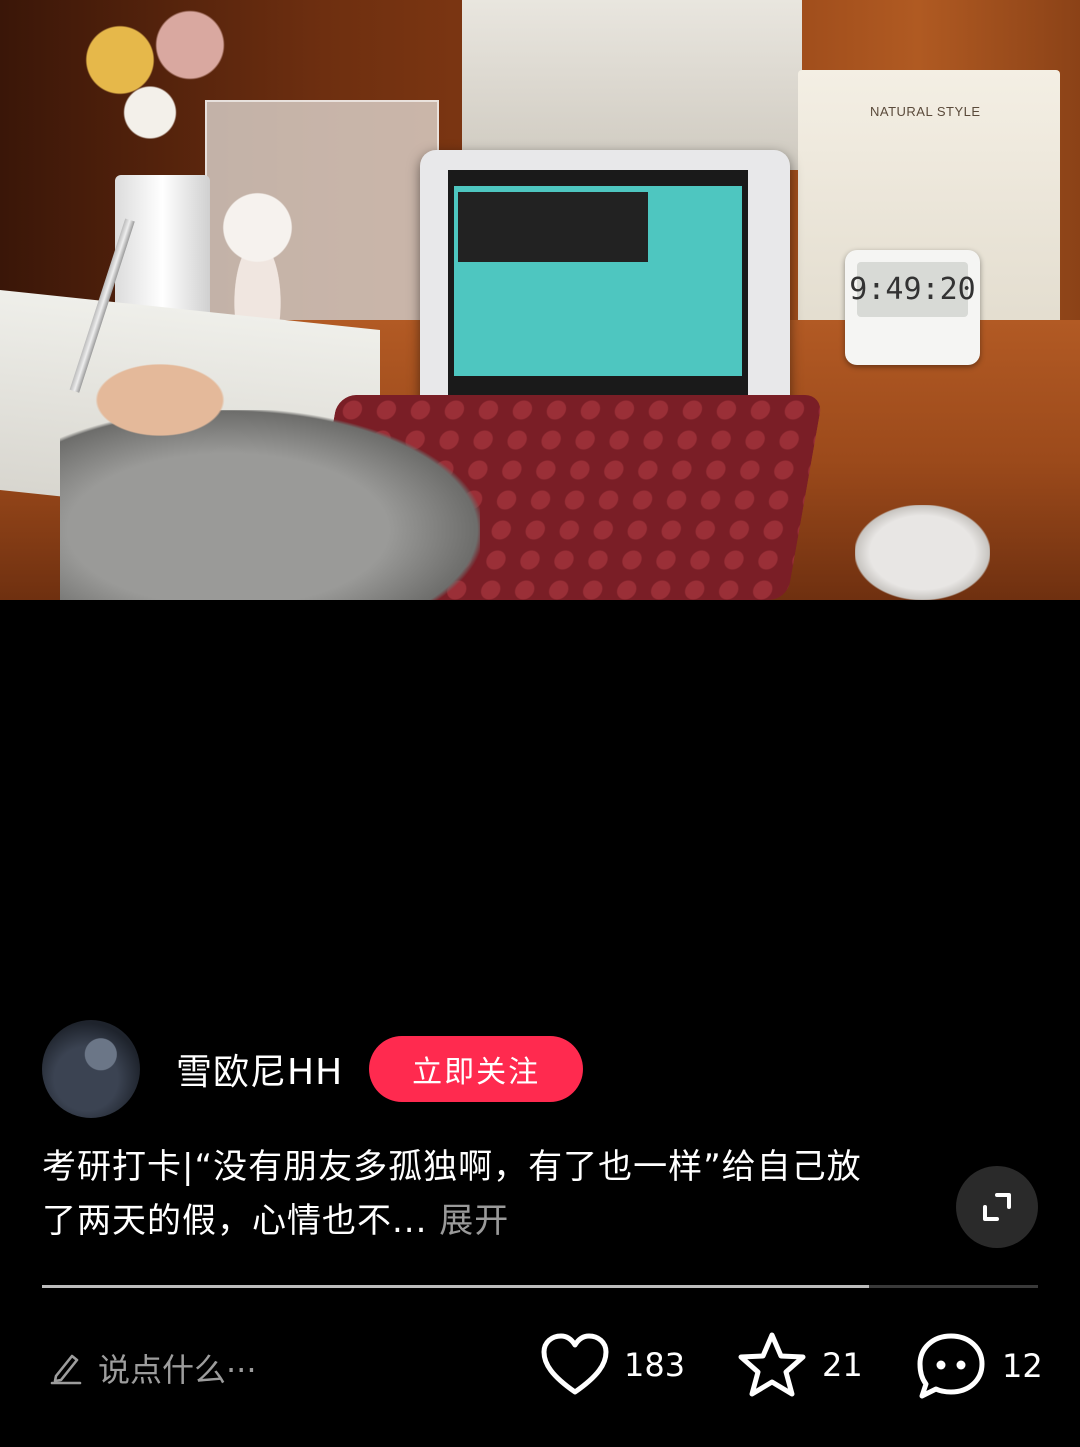 The image size is (1080, 1447). What do you see at coordinates (632, 85) in the screenshot?
I see `photo-book-stand` at bounding box center [632, 85].